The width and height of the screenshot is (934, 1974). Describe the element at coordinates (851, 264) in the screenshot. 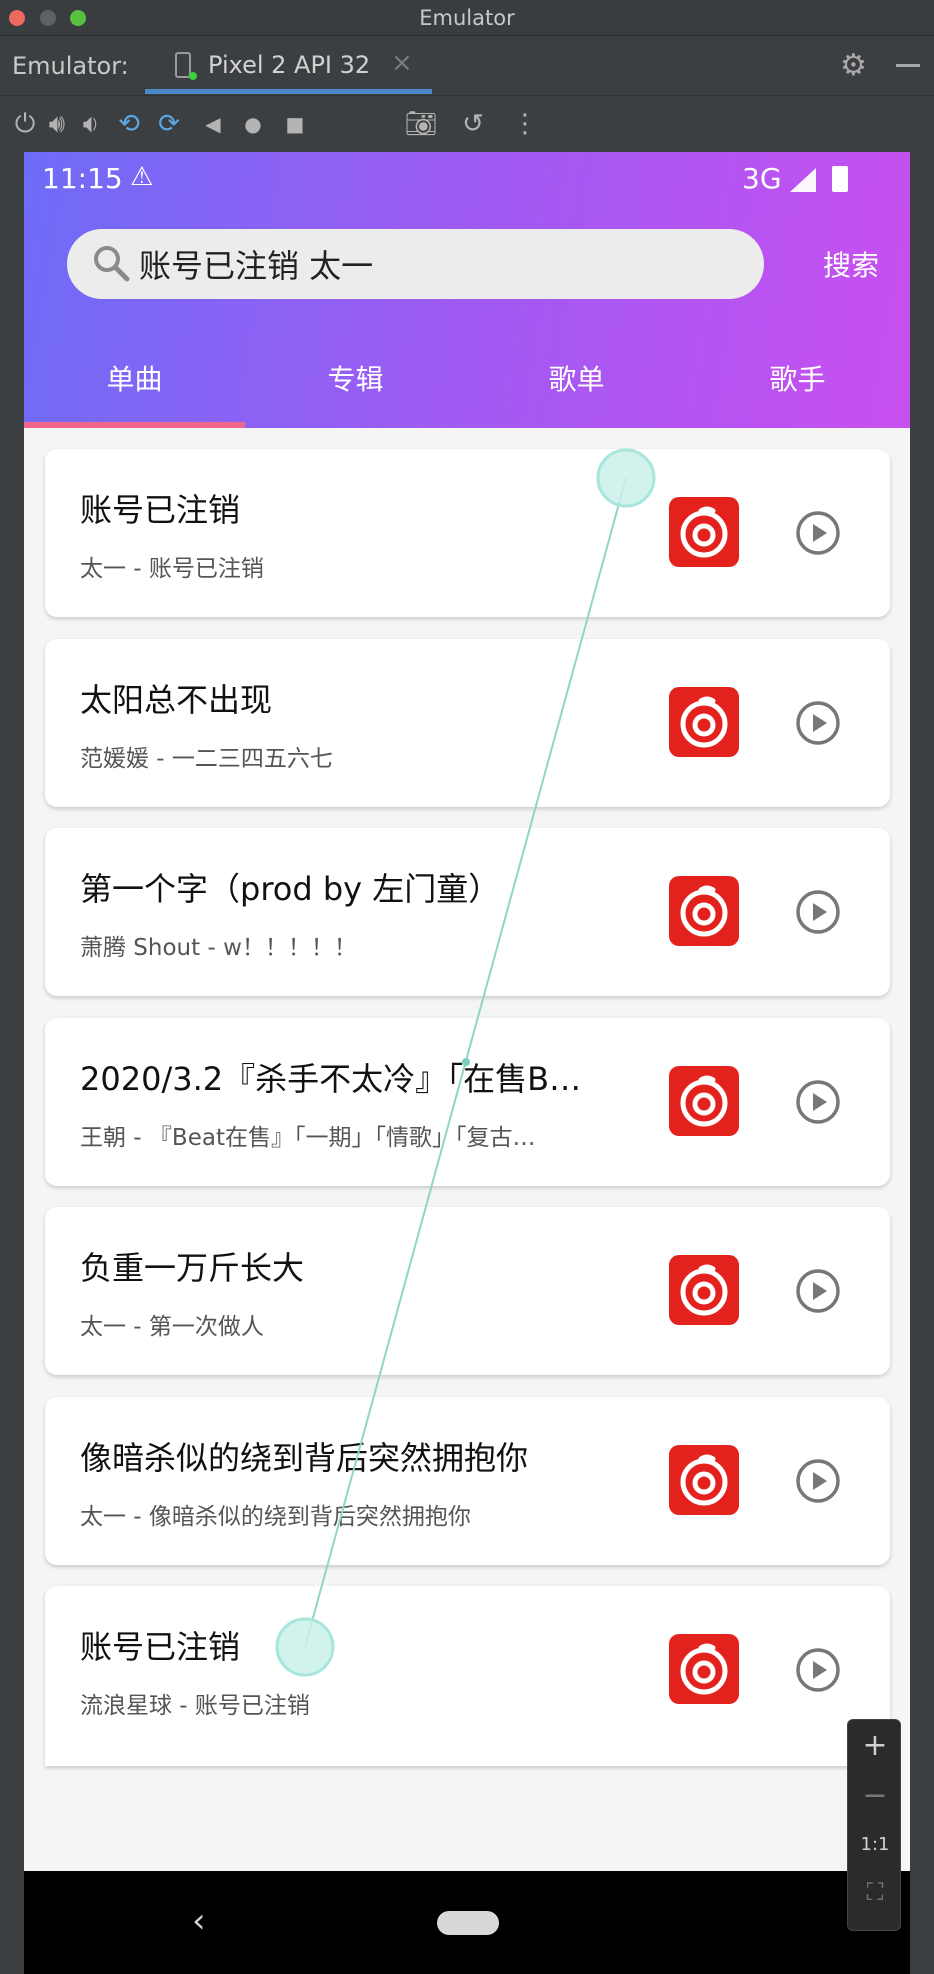

I see `search-button: 搜索` at that location.